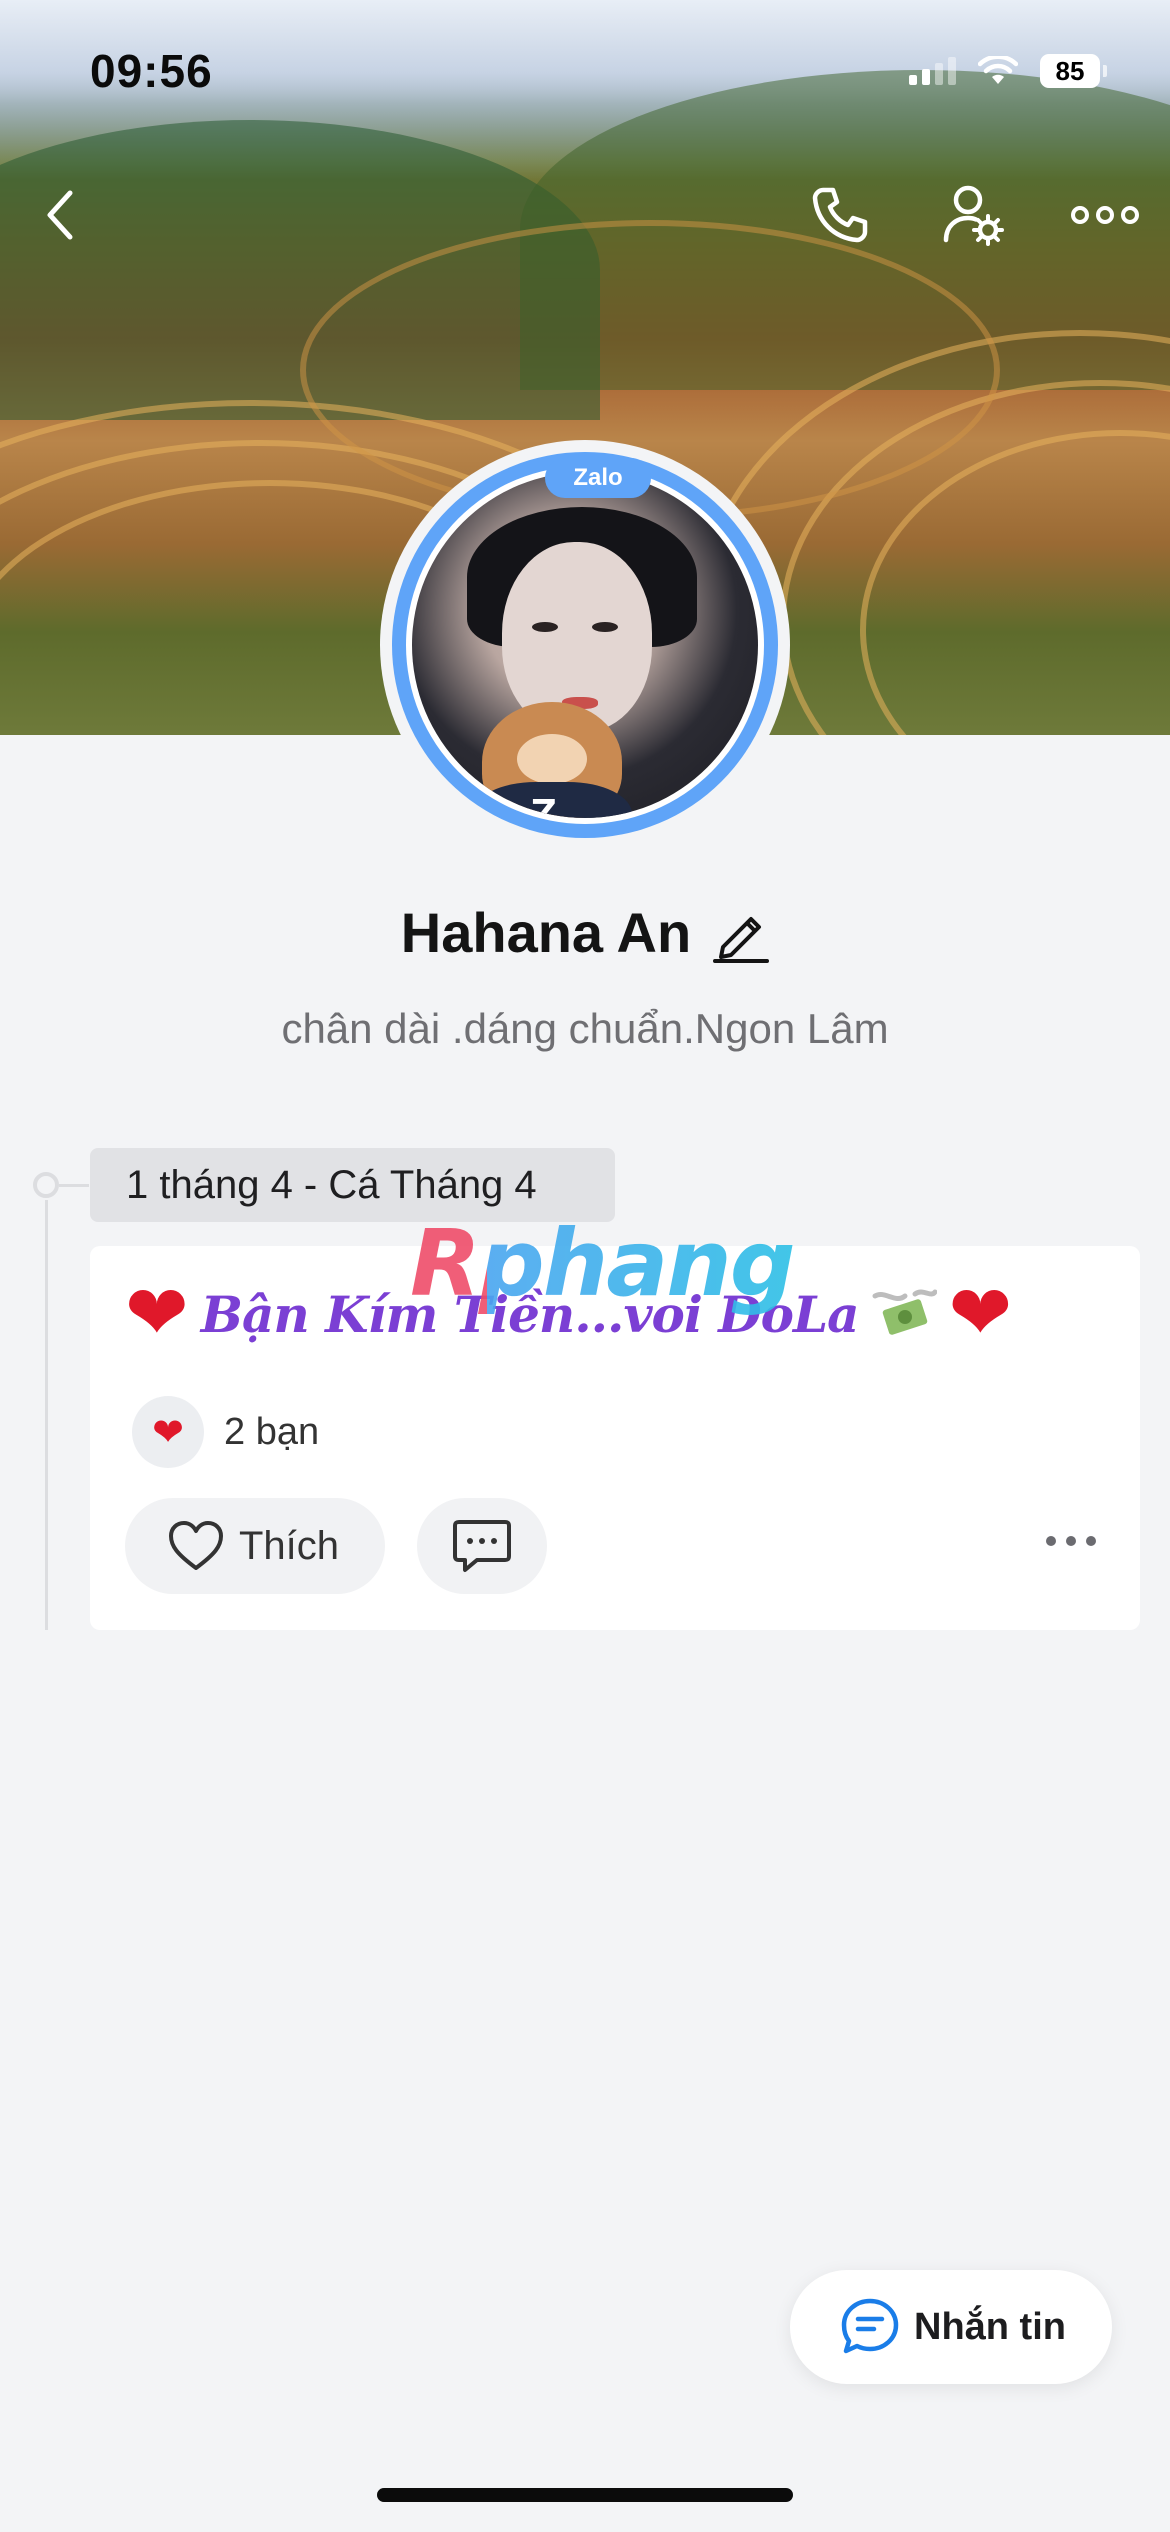  Describe the element at coordinates (151, 71) in the screenshot. I see `status-time: 09:56` at that location.